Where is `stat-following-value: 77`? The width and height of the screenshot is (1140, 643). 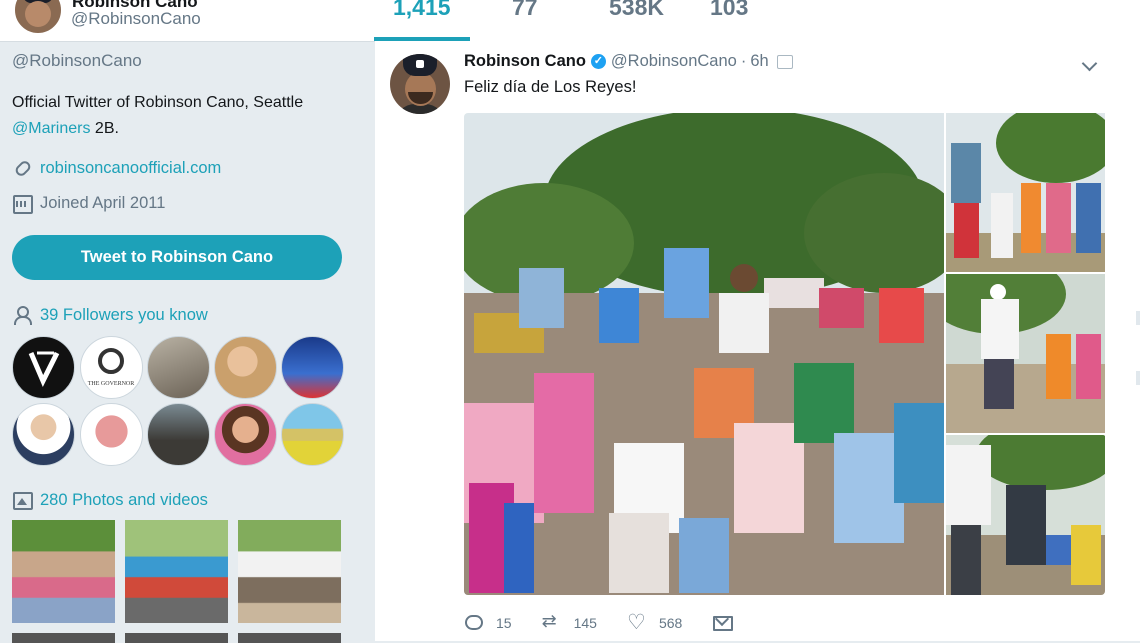
stat-following-value: 77 is located at coordinates (525, 10).